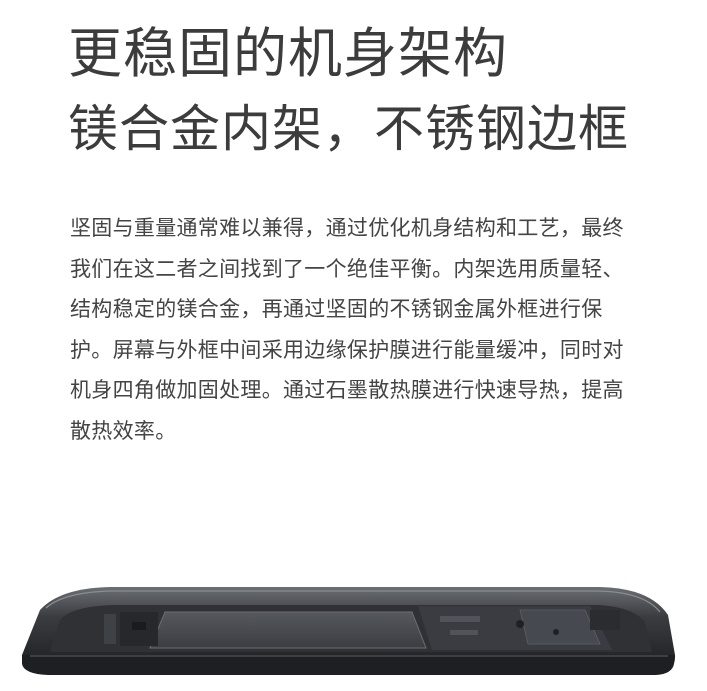 The image size is (707, 691). What do you see at coordinates (288, 53) in the screenshot?
I see `headline-title: 更稳固的机身架构` at bounding box center [288, 53].